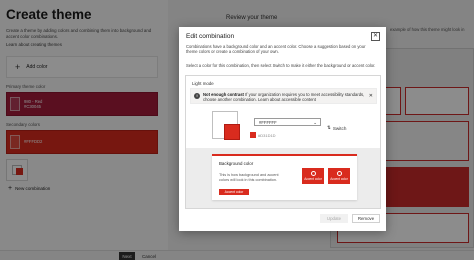 The image size is (474, 260). I want to click on switch-button: ⇅ Switch, so click(336, 128).